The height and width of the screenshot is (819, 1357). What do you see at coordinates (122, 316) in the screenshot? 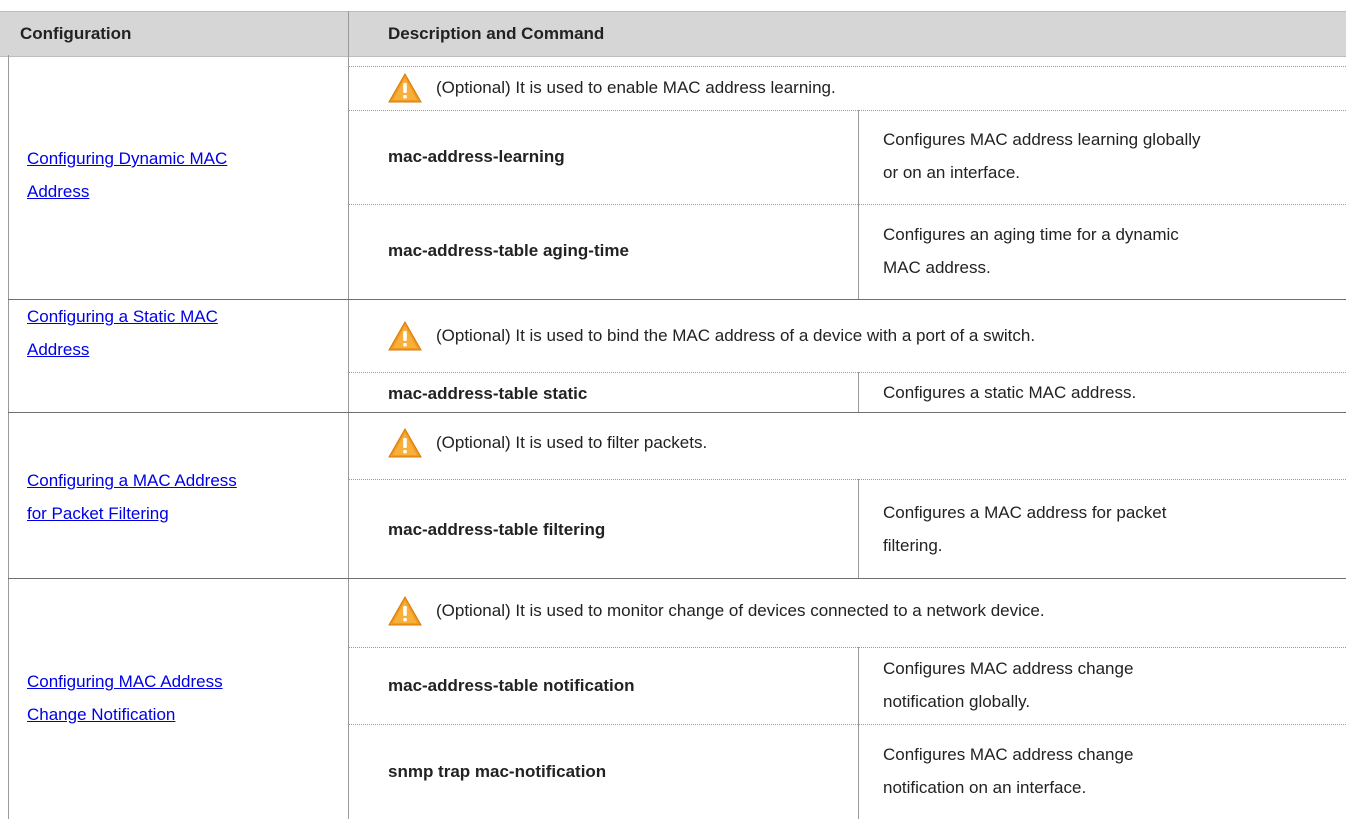
I see `config-link-line1: Configuring a Static MAC` at bounding box center [122, 316].